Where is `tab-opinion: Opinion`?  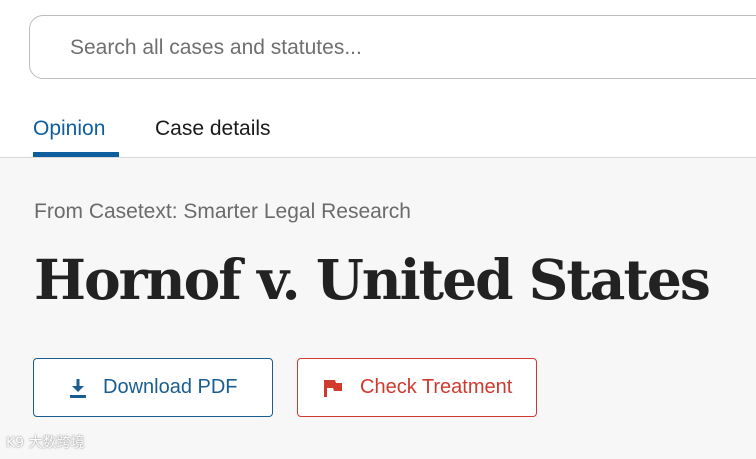 tab-opinion: Opinion is located at coordinates (76, 136).